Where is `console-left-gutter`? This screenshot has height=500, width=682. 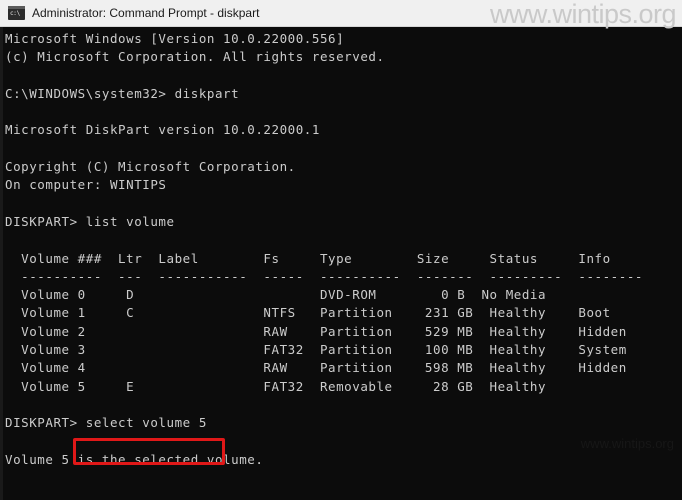
console-left-gutter is located at coordinates (1, 263).